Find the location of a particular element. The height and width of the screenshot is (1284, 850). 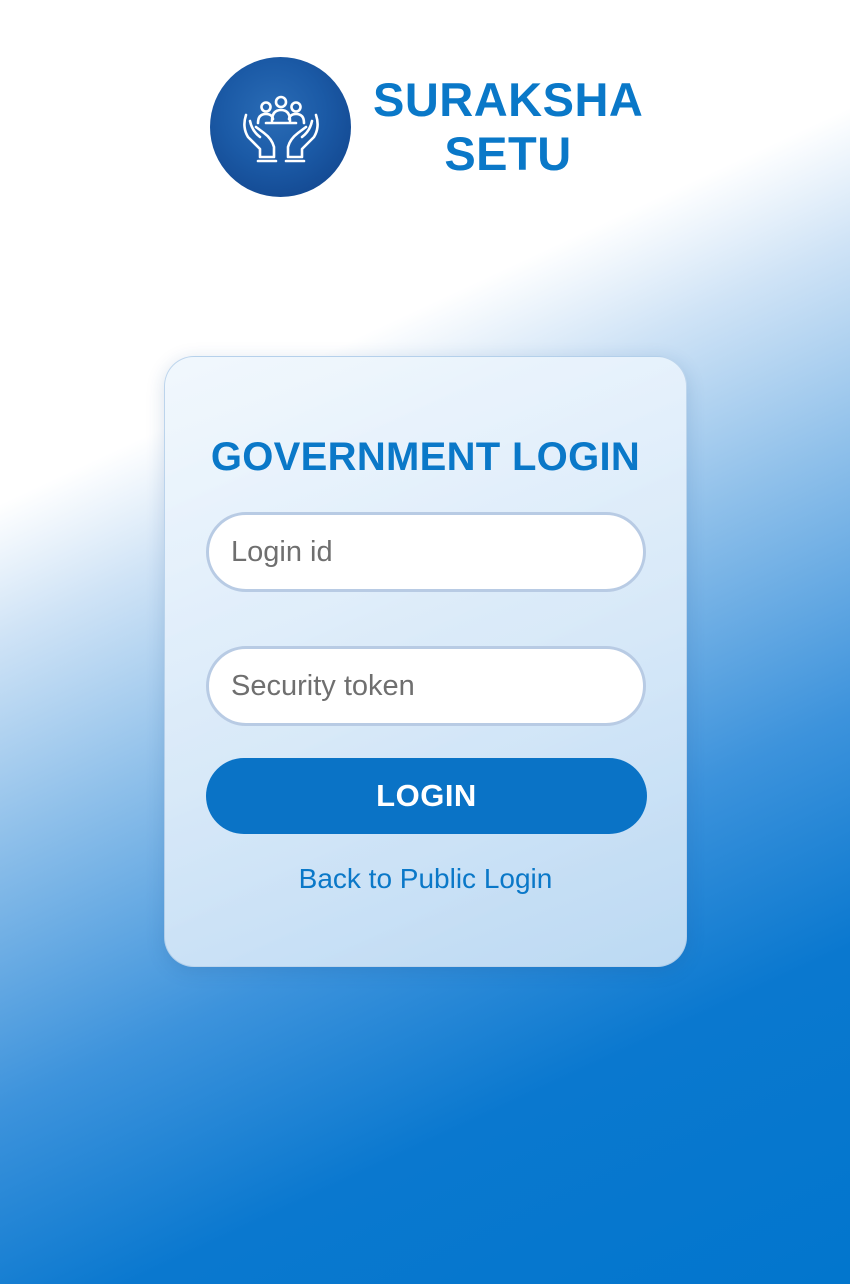

brand-name-line1: SURAKSHA is located at coordinates (508, 99).